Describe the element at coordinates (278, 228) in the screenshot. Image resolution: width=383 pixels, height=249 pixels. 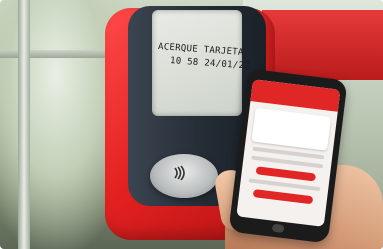
I see `home-button` at that location.